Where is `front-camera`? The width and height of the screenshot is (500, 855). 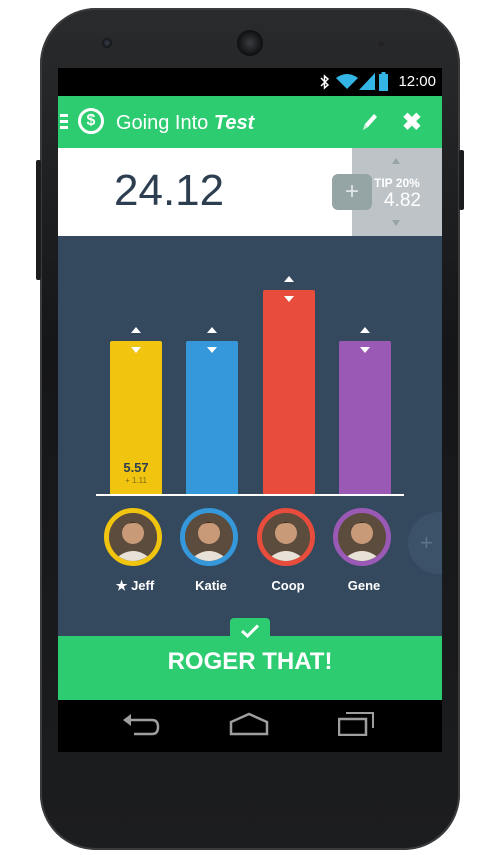 front-camera is located at coordinates (107, 43).